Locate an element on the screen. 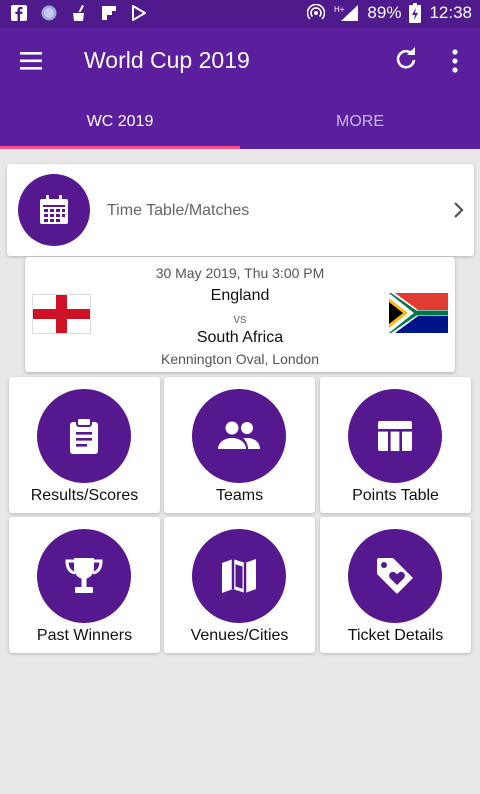 Image resolution: width=480 pixels, height=794 pixels. teams-tile: Teams is located at coordinates (239, 445).